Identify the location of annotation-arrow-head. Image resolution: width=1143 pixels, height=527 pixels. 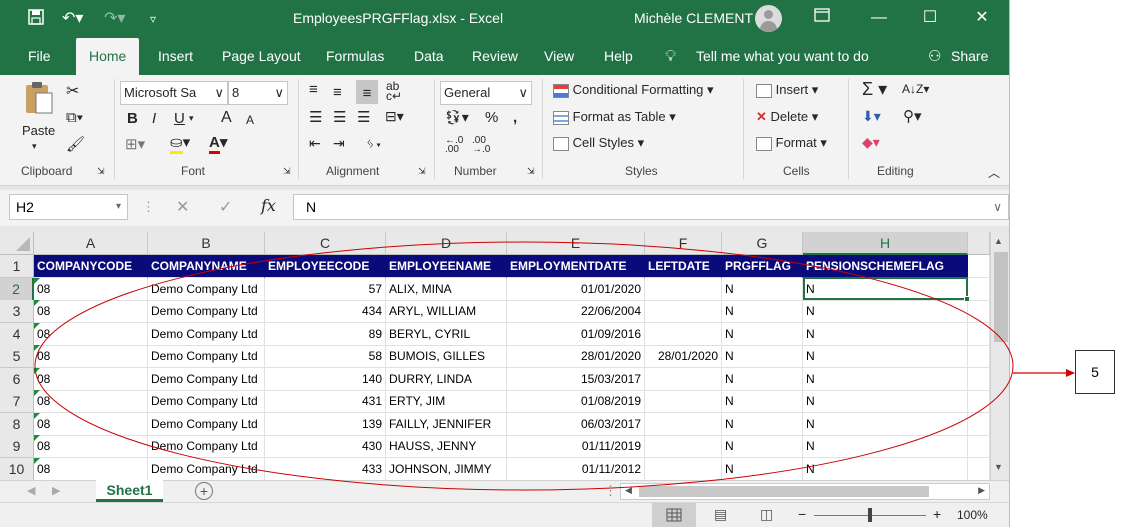
(1070, 373).